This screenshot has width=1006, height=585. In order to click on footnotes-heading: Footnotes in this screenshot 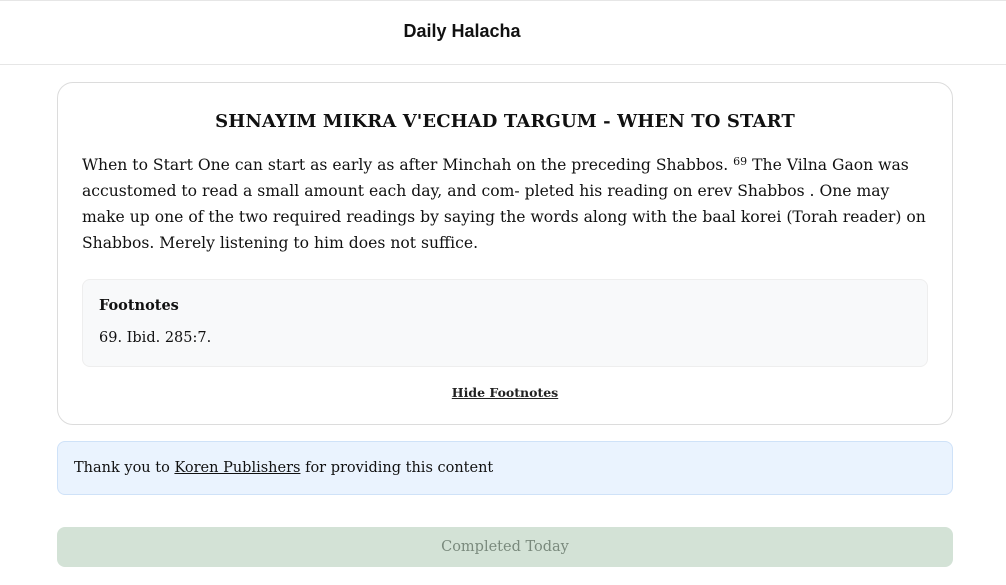, I will do `click(139, 305)`.